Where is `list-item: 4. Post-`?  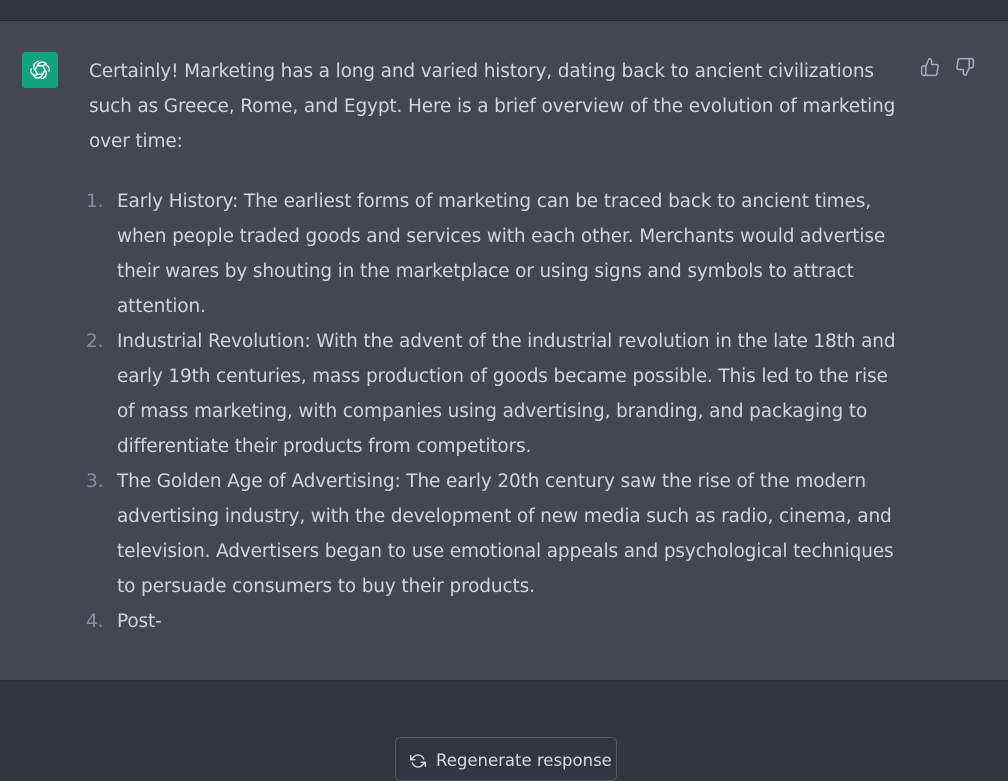 list-item: 4. Post- is located at coordinates (497, 621).